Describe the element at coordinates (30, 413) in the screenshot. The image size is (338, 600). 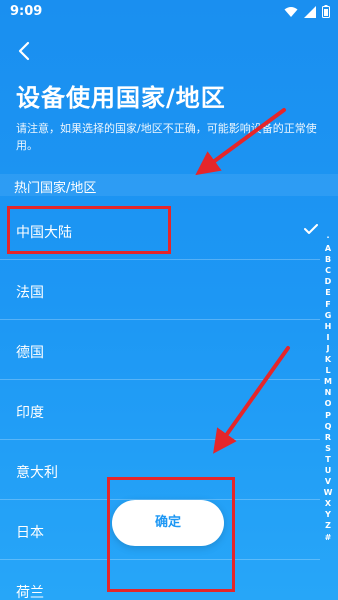
I see `country-label: 印度` at that location.